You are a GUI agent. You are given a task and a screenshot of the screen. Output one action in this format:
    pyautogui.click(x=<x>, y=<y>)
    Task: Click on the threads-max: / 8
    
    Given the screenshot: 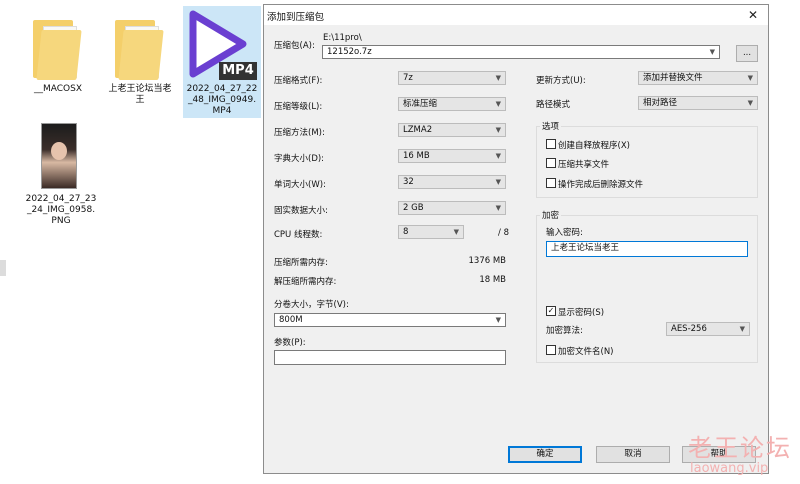 What is the action you would take?
    pyautogui.click(x=503, y=233)
    